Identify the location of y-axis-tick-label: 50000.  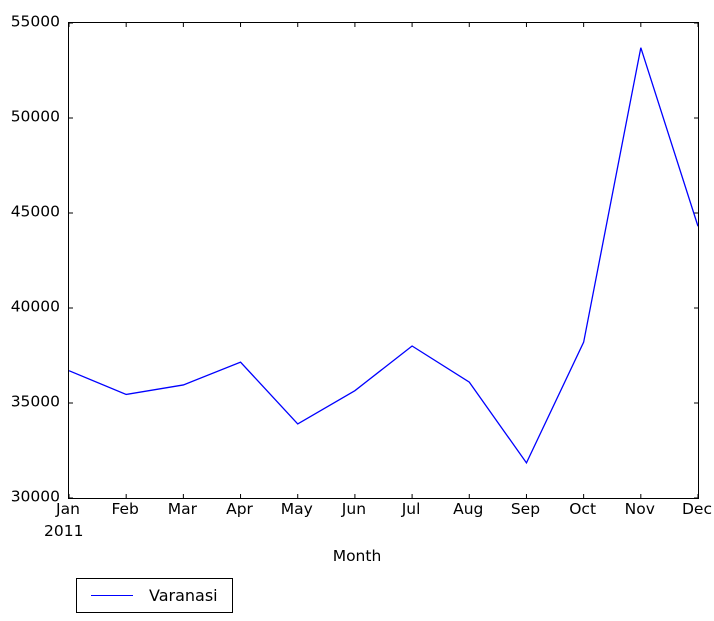
(35, 116).